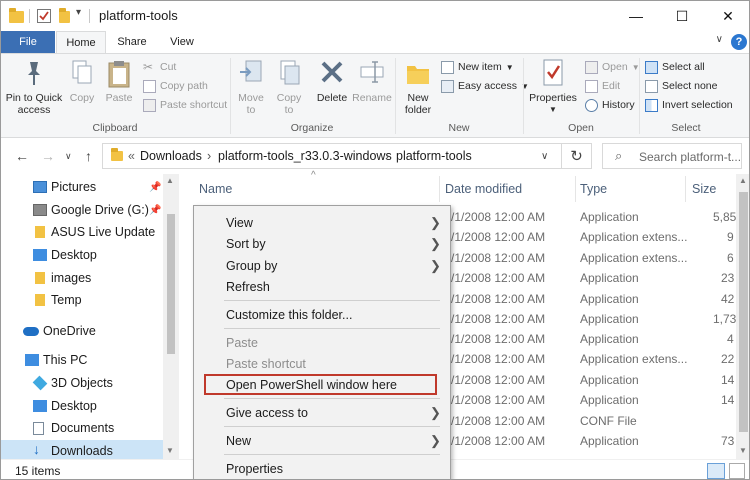 The image size is (750, 480). What do you see at coordinates (477, 67) in the screenshot?
I see `new-item-button: New item ▼` at bounding box center [477, 67].